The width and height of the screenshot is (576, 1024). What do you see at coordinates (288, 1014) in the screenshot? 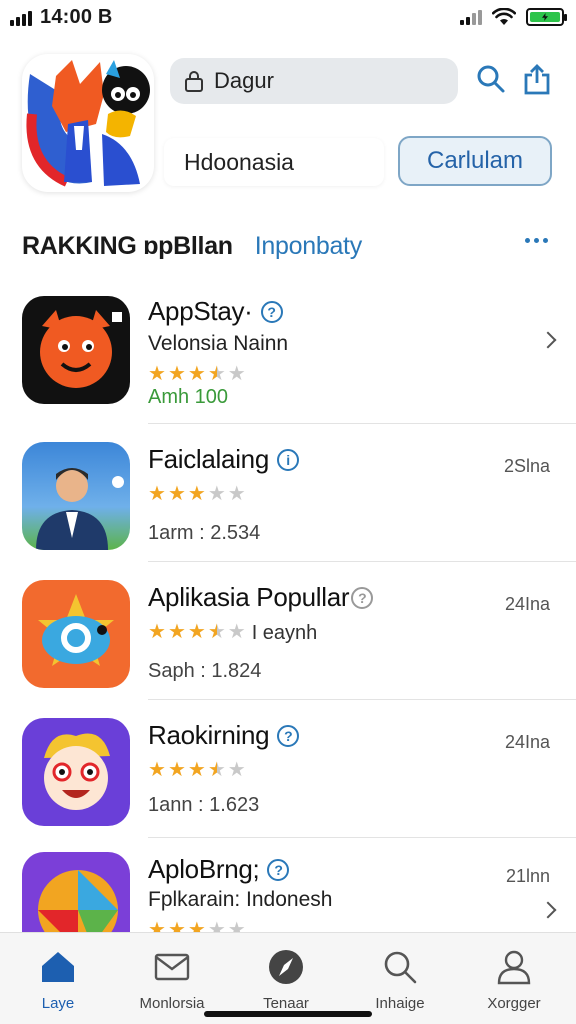
I see `home-indicator` at bounding box center [288, 1014].